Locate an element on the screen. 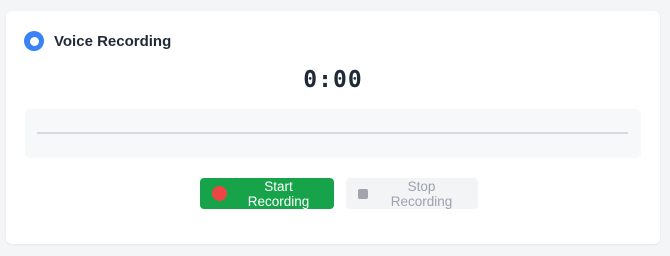 This screenshot has height=256, width=670. stop-recording-button: Stop Recording is located at coordinates (412, 193).